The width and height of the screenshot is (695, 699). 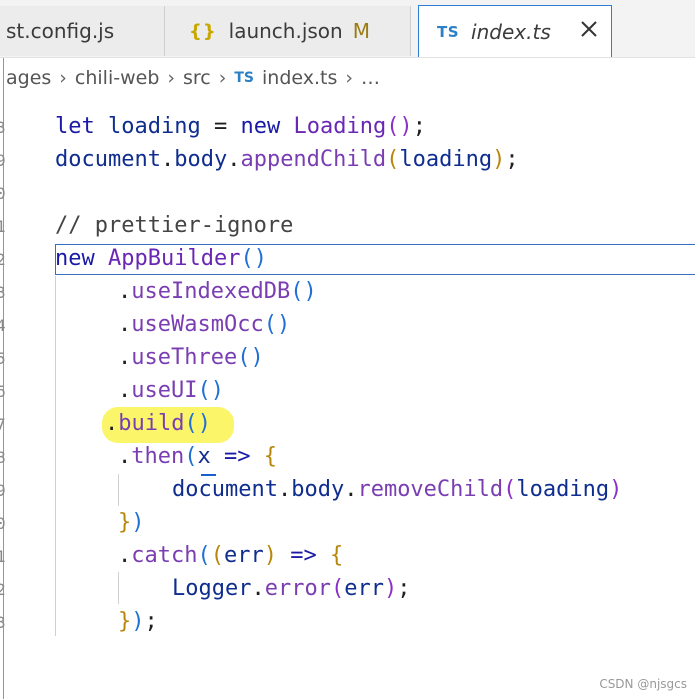 I want to click on breadcrumb-item-chili-web: chili-web, so click(x=117, y=78).